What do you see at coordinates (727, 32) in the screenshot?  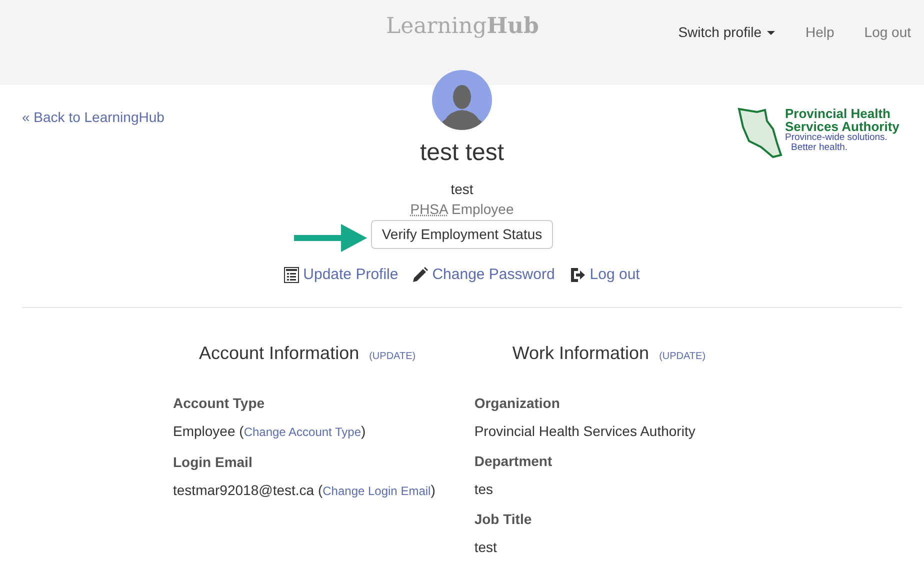 I see `nav-link: Switch profile` at bounding box center [727, 32].